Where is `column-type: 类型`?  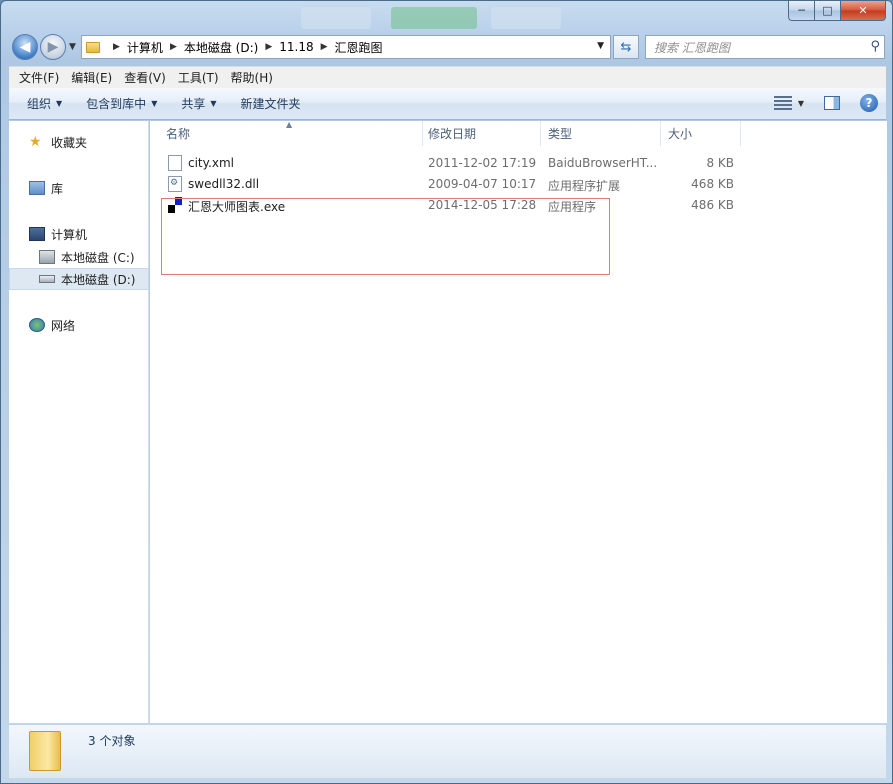
column-type: 类型 is located at coordinates (600, 133).